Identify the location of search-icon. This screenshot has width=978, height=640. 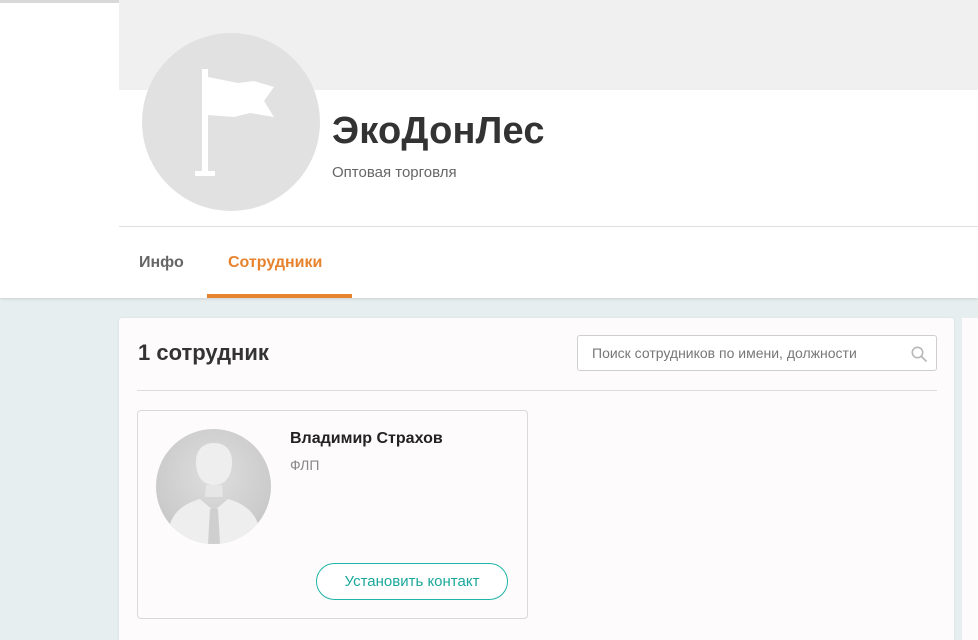
(919, 354).